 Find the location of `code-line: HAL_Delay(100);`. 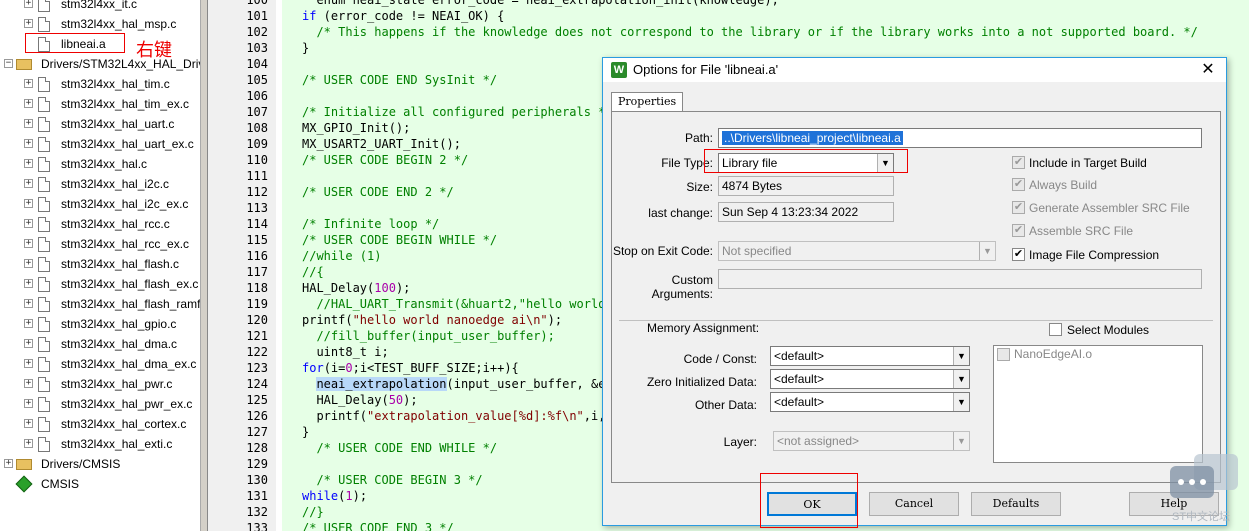

code-line: HAL_Delay(100); is located at coordinates (356, 288).